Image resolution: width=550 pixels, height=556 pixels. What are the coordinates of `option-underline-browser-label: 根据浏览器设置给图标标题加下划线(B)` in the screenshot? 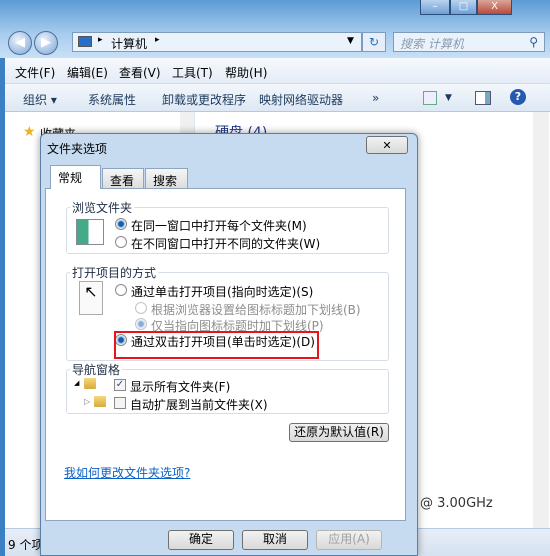 It's located at (256, 309).